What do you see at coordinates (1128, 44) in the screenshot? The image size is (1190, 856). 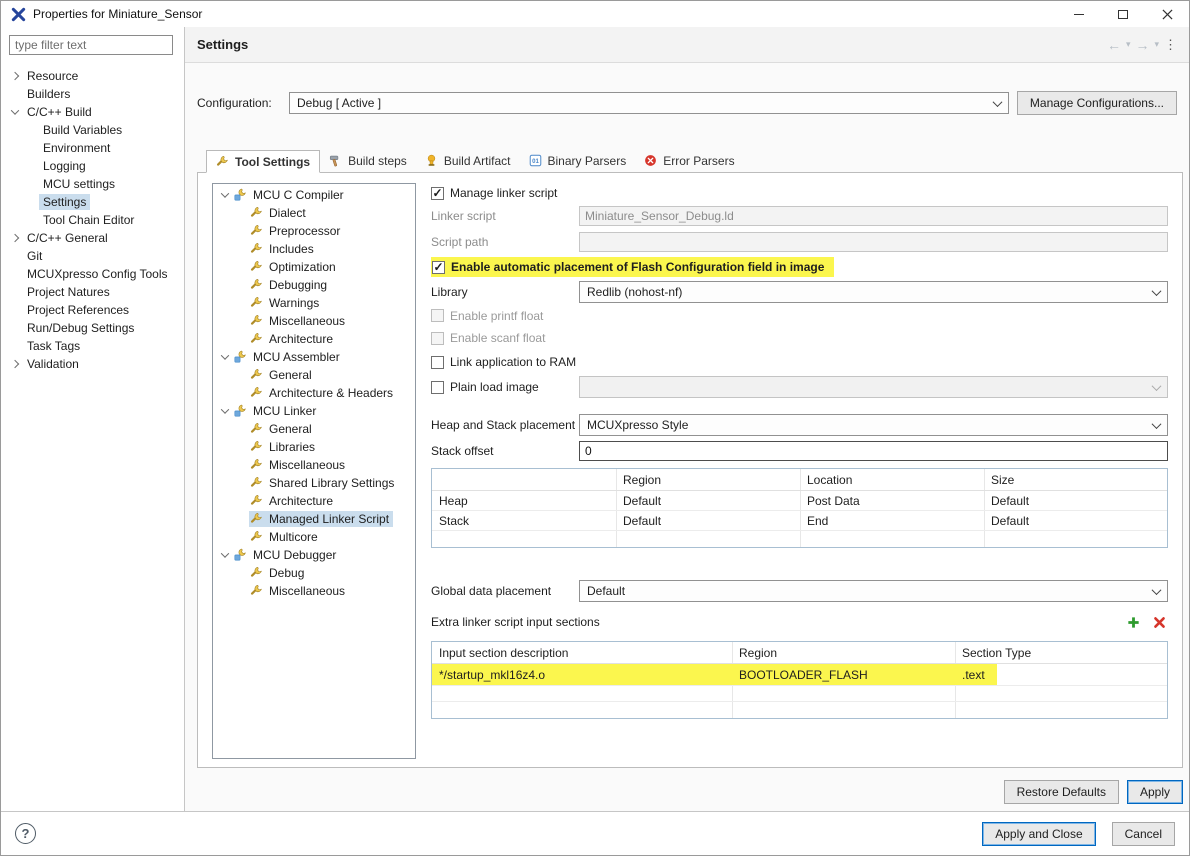 I see `back-menu-icon: ▾` at bounding box center [1128, 44].